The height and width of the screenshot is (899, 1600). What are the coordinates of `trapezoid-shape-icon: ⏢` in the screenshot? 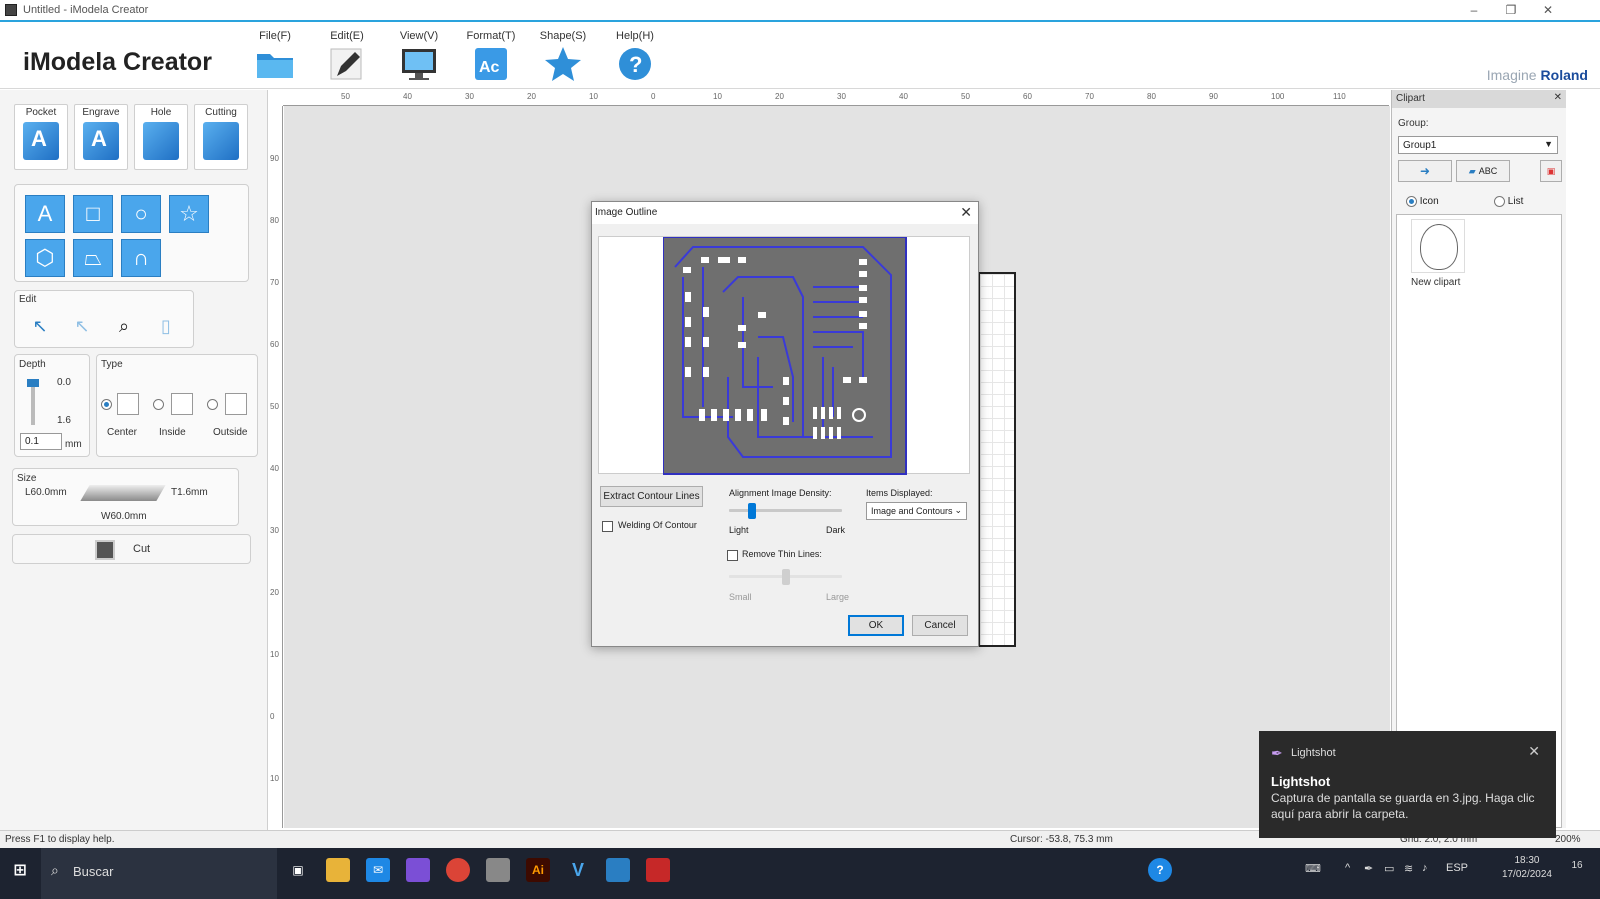 It's located at (93, 258).